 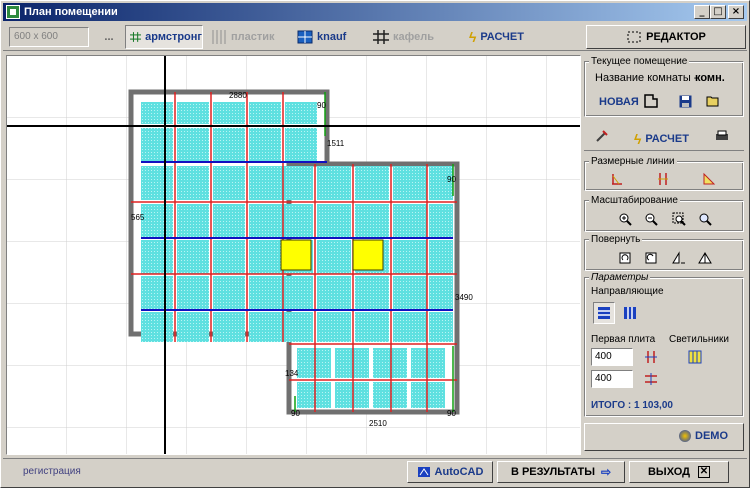 I want to click on calc-top-label: РАСЧЕТ, so click(x=502, y=37).